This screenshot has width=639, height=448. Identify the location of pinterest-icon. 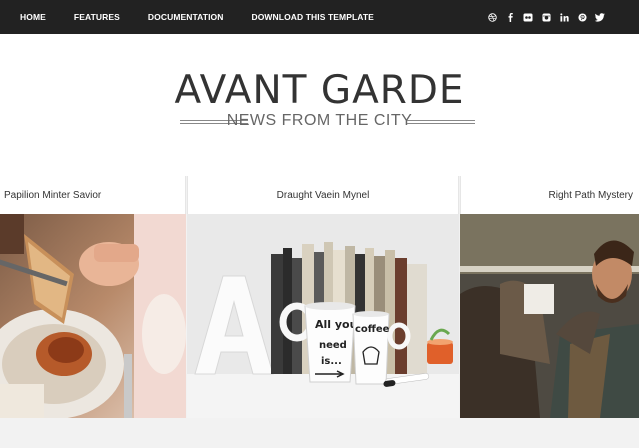
(582, 17).